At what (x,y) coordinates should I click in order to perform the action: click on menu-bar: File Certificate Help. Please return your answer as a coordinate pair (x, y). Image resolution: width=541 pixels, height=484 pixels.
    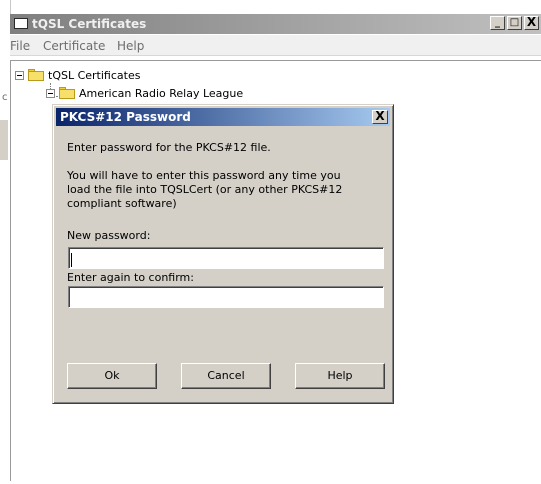
    Looking at the image, I should click on (275, 45).